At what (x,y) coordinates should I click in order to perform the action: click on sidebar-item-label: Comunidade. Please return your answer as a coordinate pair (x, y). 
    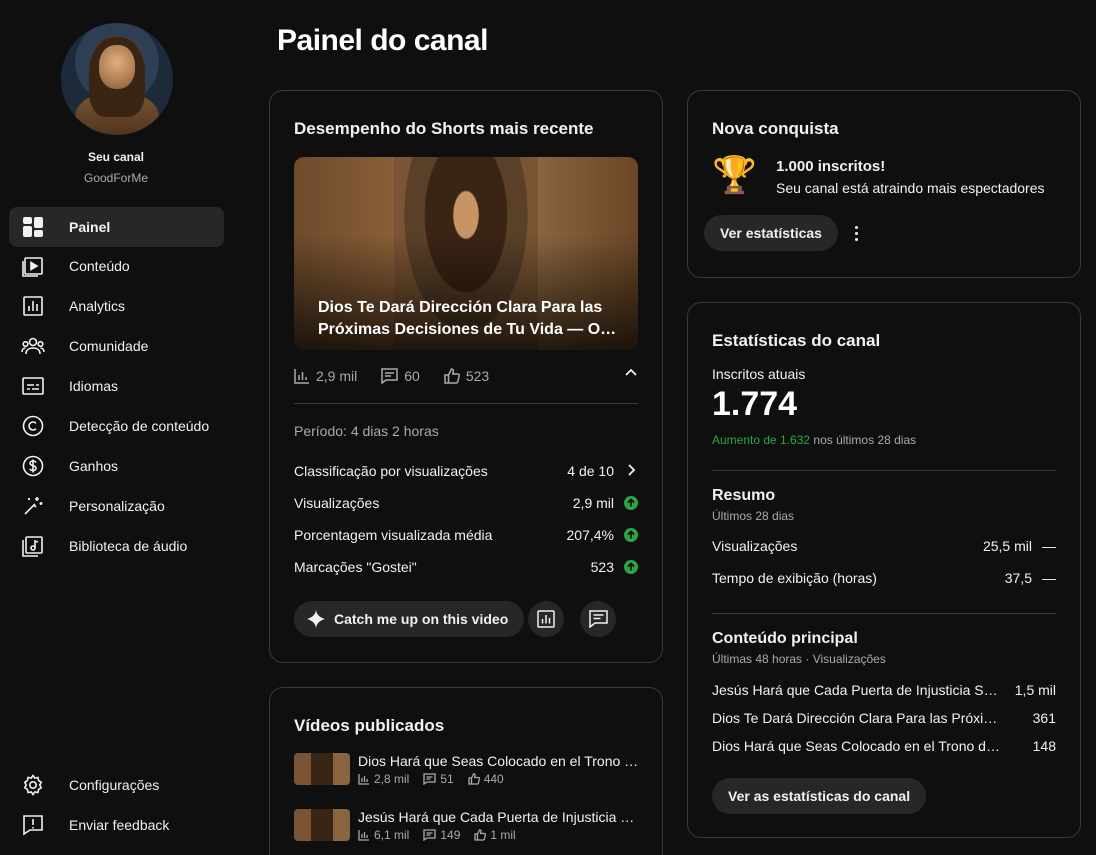
    Looking at the image, I should click on (109, 346).